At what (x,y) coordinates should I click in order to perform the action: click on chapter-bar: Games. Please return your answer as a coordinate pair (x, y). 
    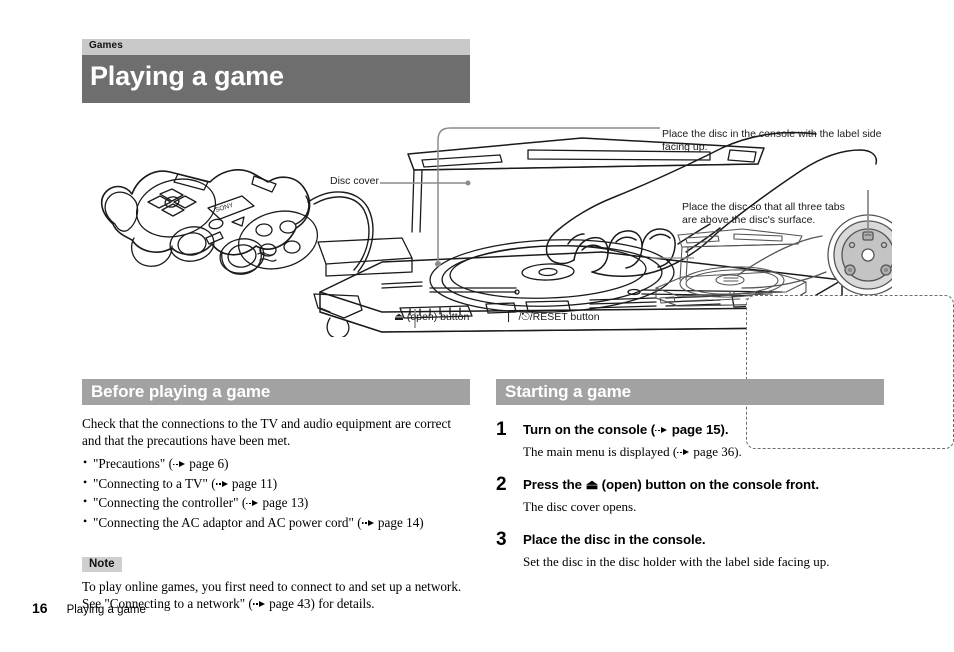
    Looking at the image, I should click on (276, 47).